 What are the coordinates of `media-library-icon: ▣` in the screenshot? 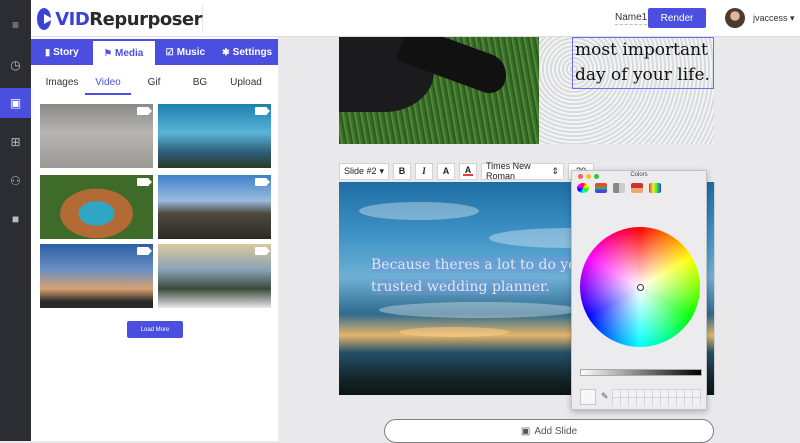 It's located at (15, 103).